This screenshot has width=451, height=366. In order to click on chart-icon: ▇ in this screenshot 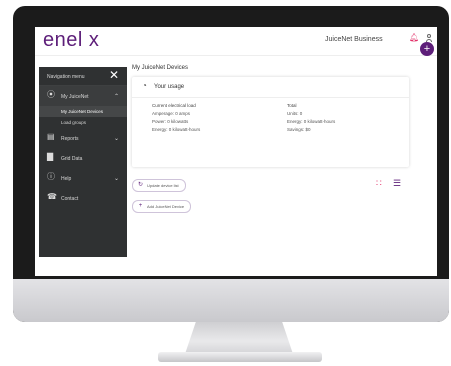, I will do `click(50, 156)`.